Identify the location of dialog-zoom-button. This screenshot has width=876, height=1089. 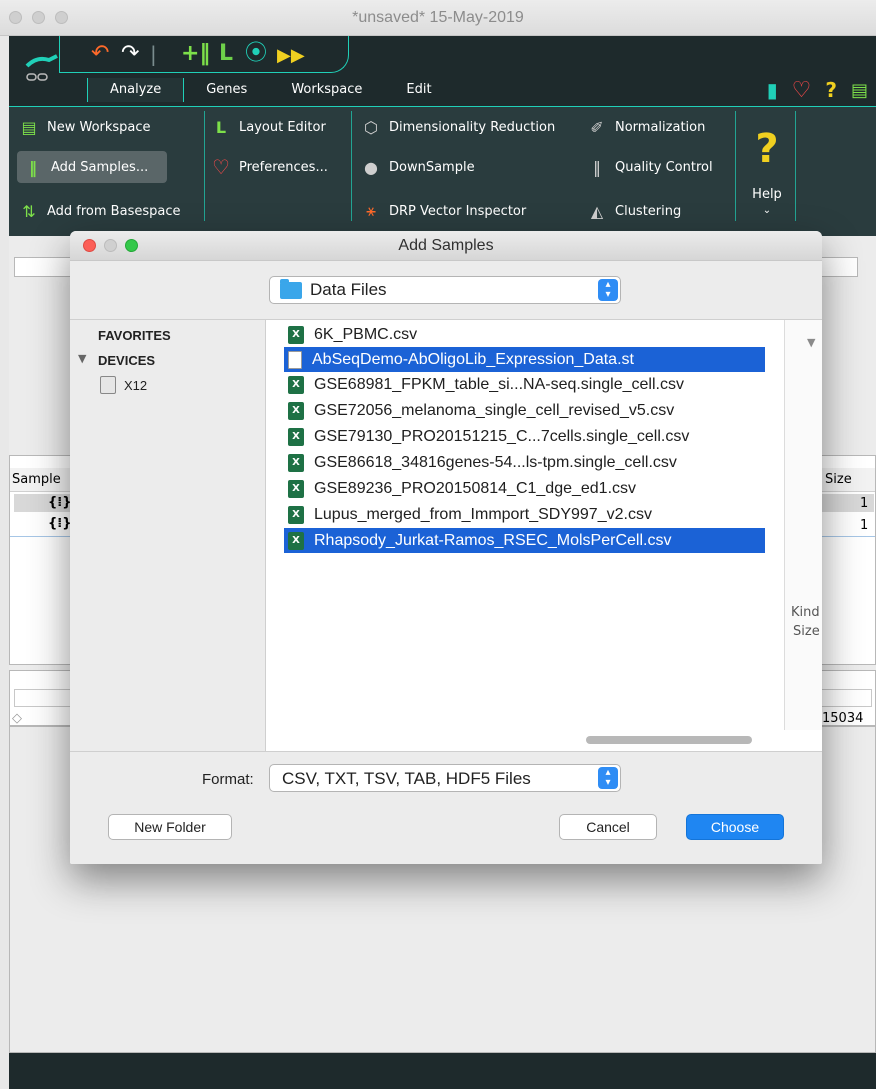
(131, 245).